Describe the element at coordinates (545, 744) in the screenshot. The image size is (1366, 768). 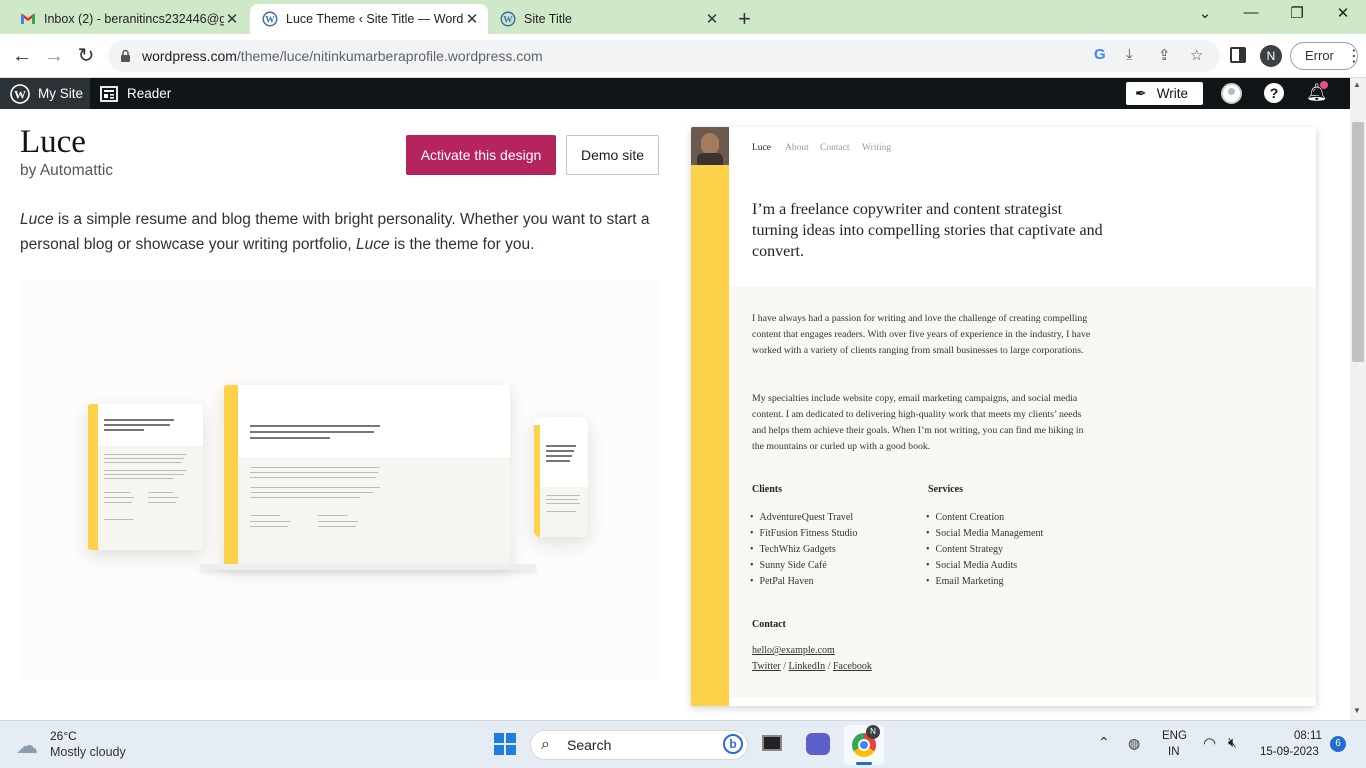
I see `search-icon: ⌕` at that location.